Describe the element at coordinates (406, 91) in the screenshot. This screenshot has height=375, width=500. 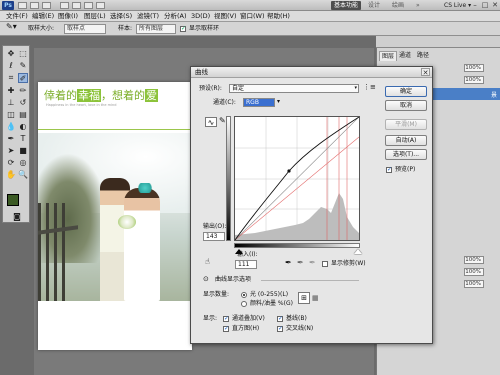
I see `ok-button: 确定` at that location.